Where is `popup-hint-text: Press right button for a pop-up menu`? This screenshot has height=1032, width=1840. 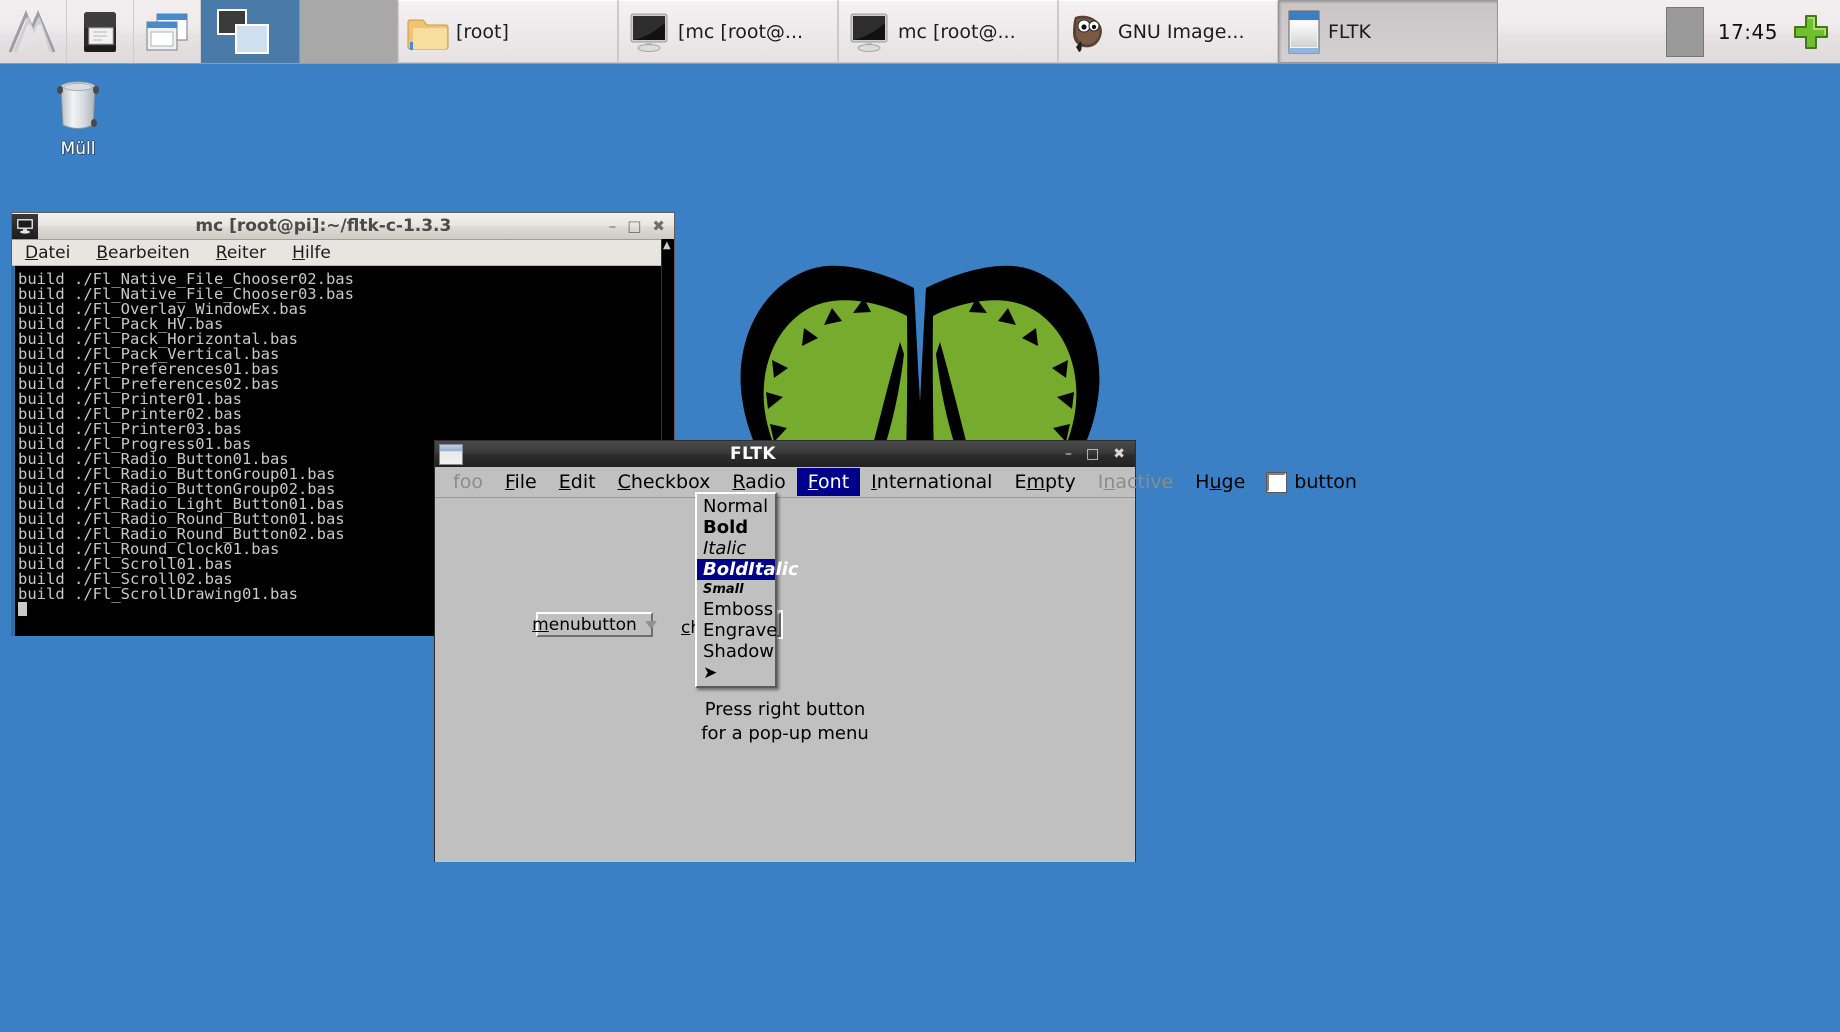 popup-hint-text: Press right button for a pop-up menu is located at coordinates (785, 722).